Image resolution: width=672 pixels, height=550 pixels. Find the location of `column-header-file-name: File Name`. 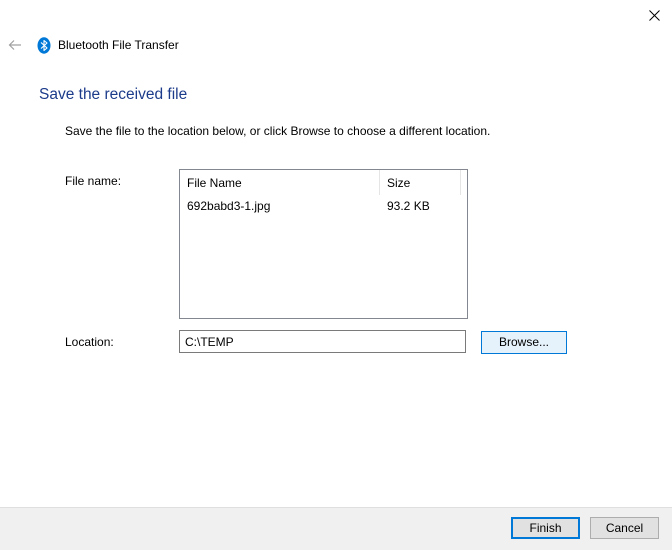

column-header-file-name: File Name is located at coordinates (280, 182).